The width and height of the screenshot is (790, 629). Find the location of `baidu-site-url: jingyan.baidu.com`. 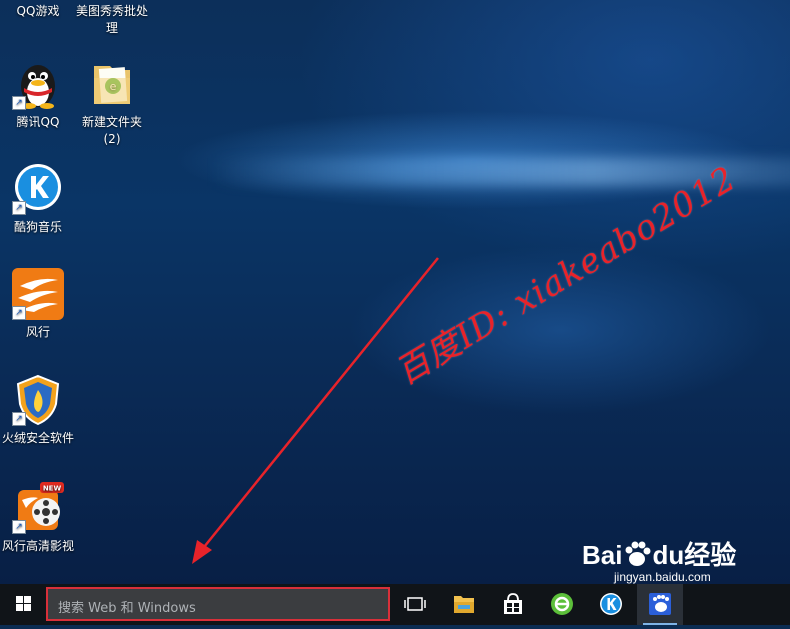

baidu-site-url: jingyan.baidu.com is located at coordinates (662, 577).